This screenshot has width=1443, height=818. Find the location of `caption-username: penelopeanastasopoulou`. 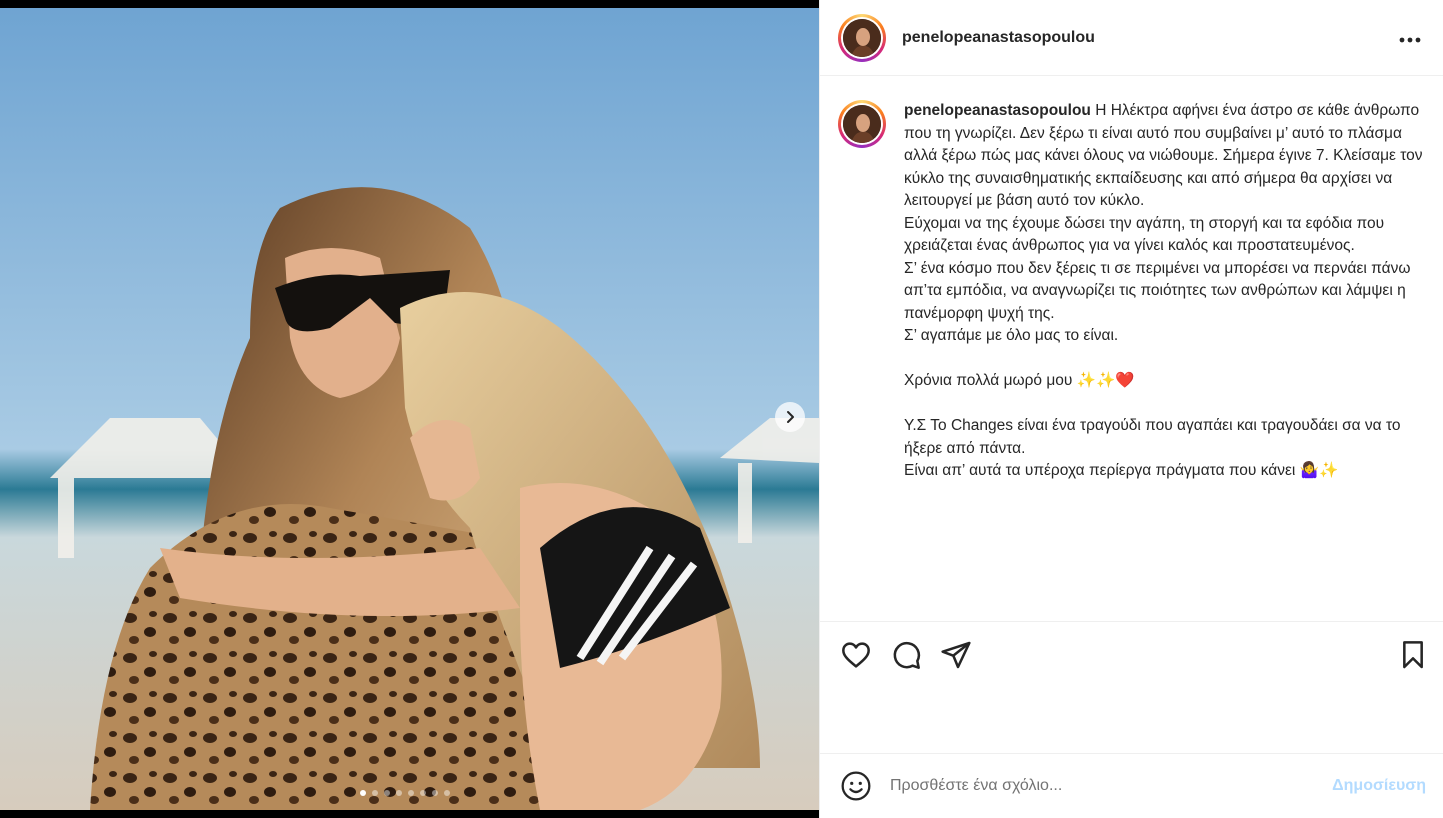

caption-username: penelopeanastasopoulou is located at coordinates (997, 110).